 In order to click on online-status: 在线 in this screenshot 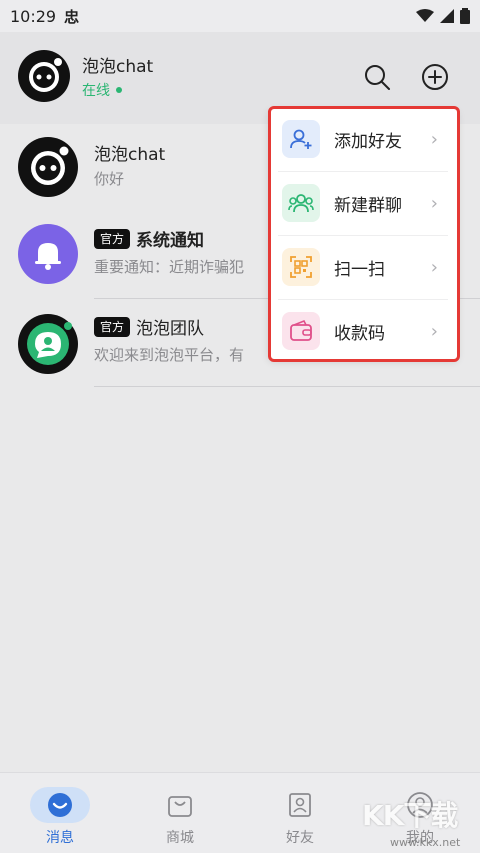, I will do `click(102, 90)`.